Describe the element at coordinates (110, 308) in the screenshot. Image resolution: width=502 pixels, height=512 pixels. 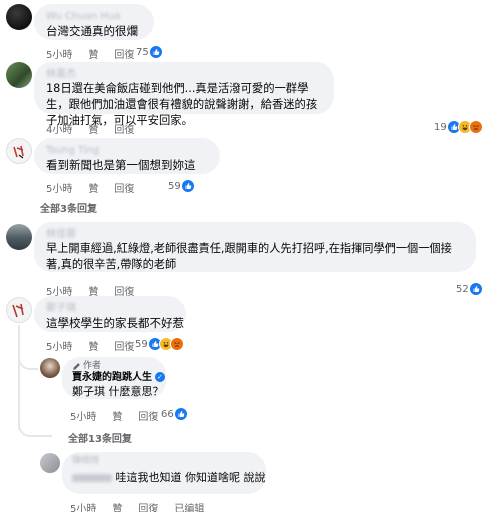
I see `commenter-name: 鄭子琪` at that location.